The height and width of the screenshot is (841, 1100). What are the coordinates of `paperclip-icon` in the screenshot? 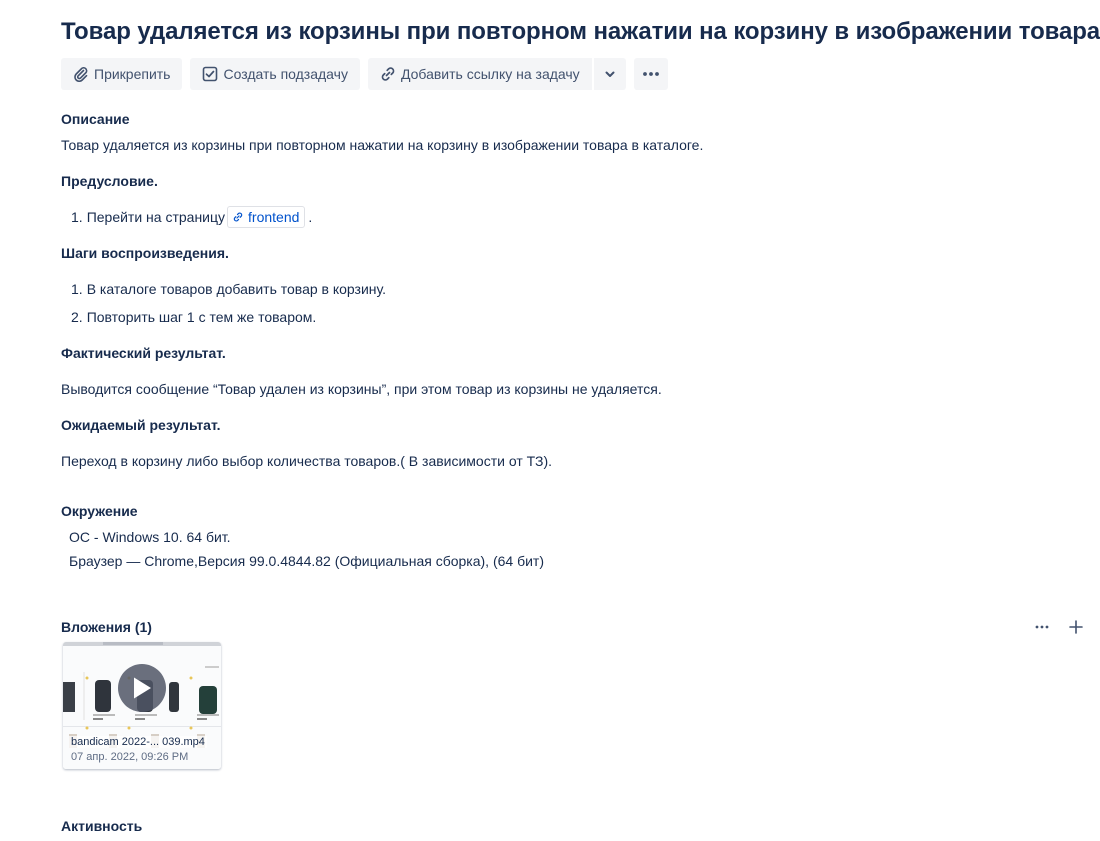 It's located at (81, 74).